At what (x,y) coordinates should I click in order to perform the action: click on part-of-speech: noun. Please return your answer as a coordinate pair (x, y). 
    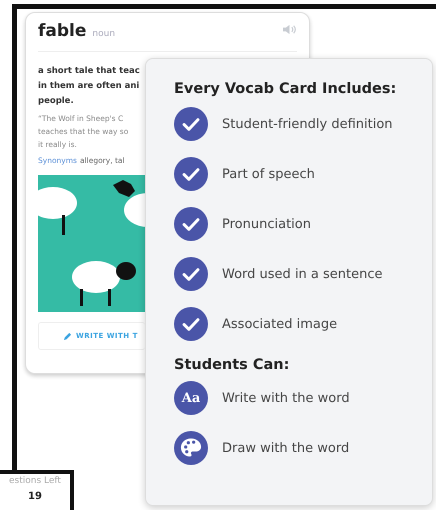
    Looking at the image, I should click on (104, 34).